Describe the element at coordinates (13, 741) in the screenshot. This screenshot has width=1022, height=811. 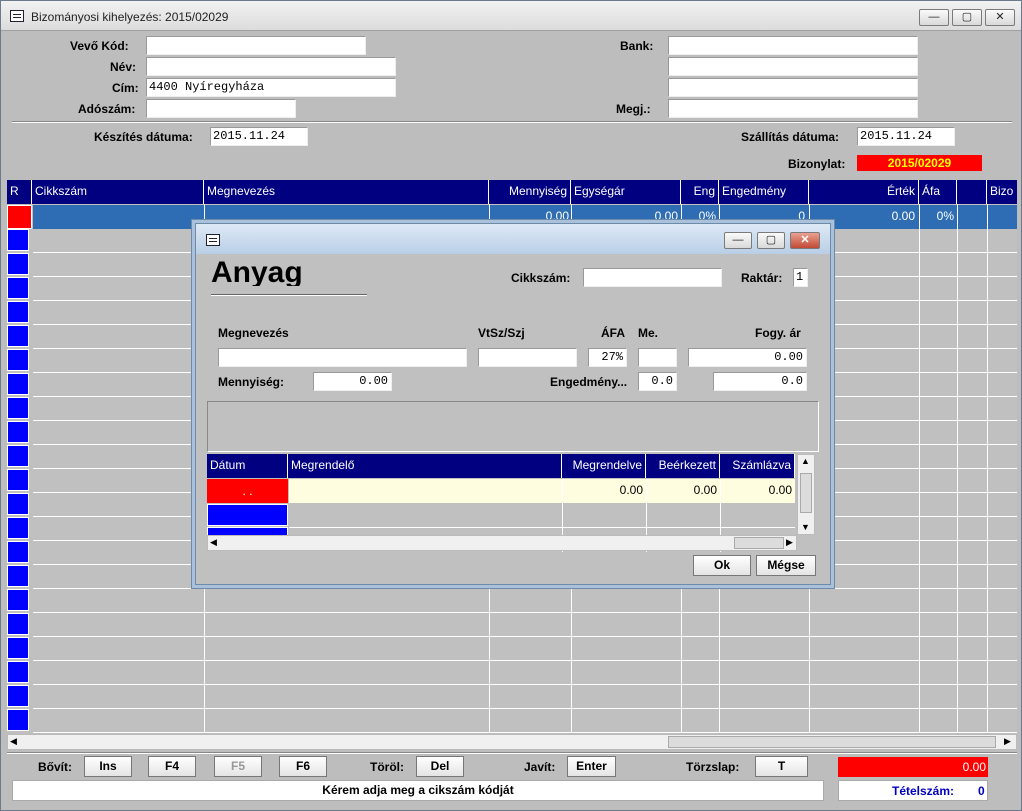
I see `scroll-left-icon: ◀` at that location.